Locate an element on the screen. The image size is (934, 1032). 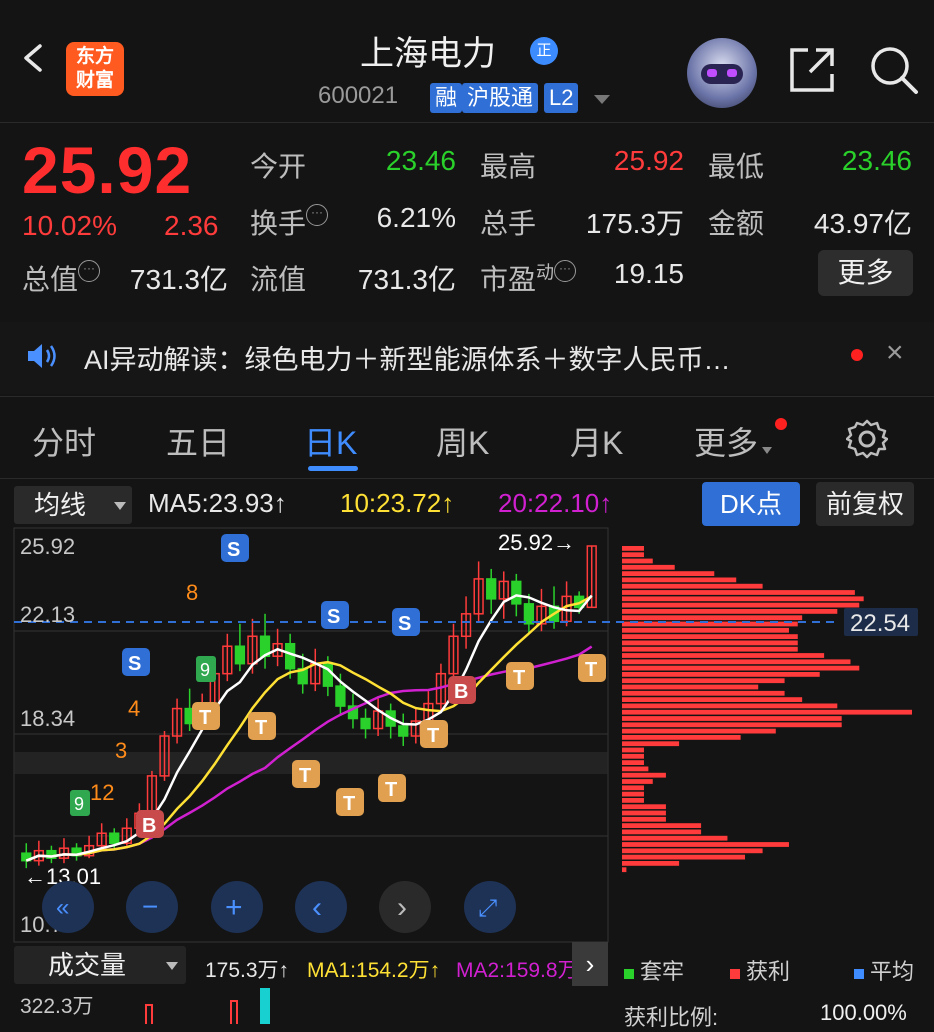
logo-line2: 财富 is located at coordinates (94, 80).